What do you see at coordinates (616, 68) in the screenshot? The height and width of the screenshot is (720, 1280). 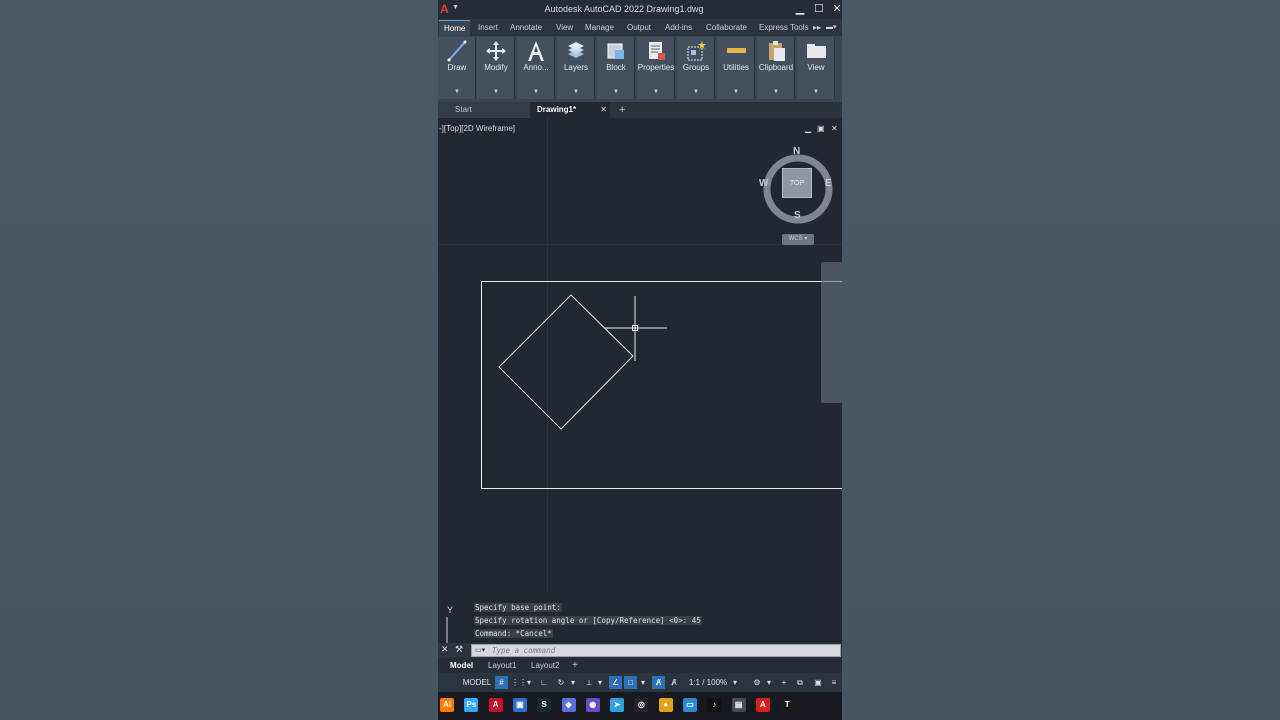 I see `panel-block: Block ▼` at bounding box center [616, 68].